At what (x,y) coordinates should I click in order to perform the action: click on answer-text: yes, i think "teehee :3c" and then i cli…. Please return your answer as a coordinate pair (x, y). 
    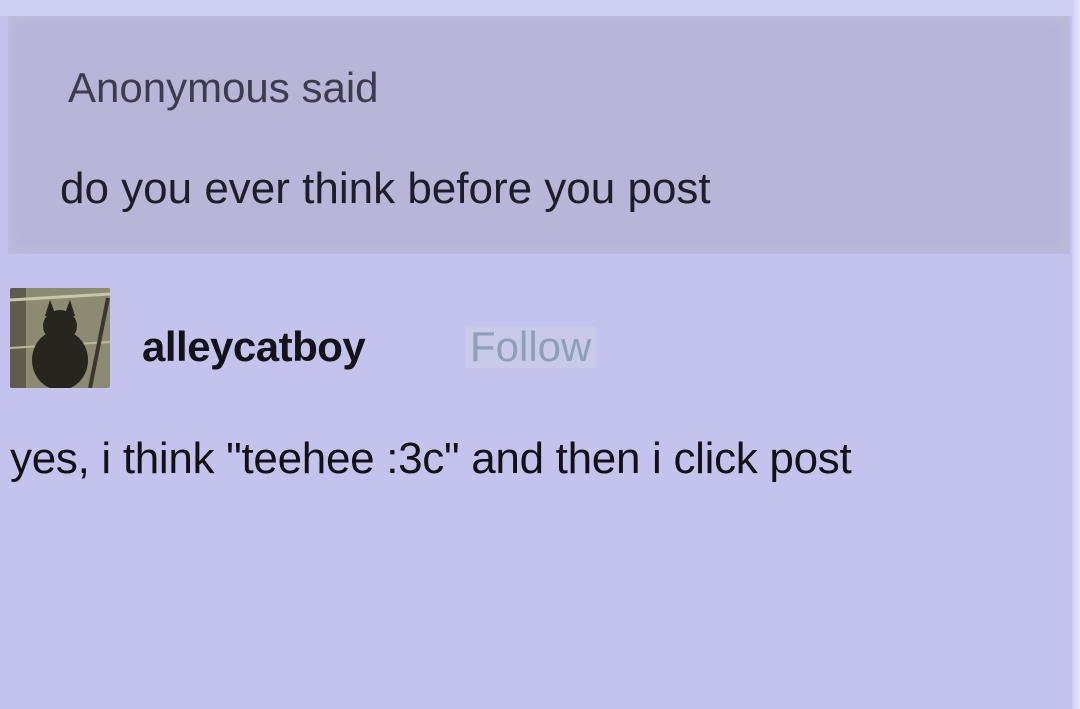
    Looking at the image, I should click on (431, 458).